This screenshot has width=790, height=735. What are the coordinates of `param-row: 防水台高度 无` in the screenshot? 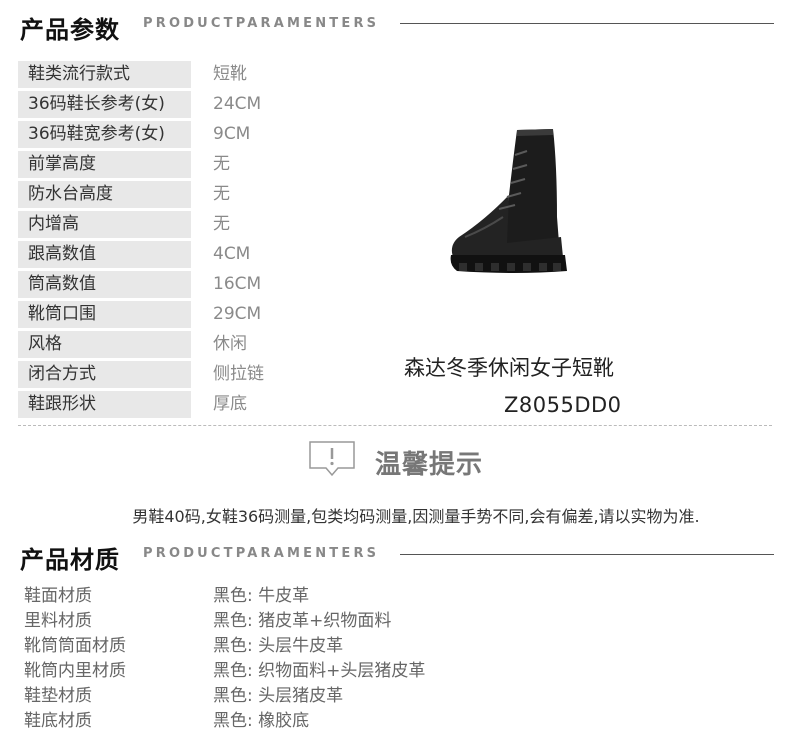 It's located at (163, 196).